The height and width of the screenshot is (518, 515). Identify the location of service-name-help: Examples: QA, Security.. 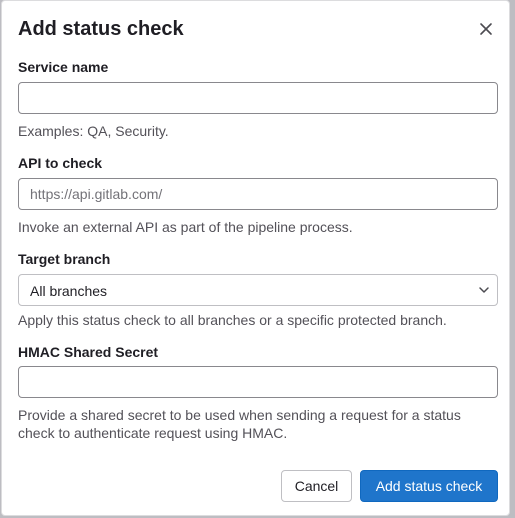
(93, 131).